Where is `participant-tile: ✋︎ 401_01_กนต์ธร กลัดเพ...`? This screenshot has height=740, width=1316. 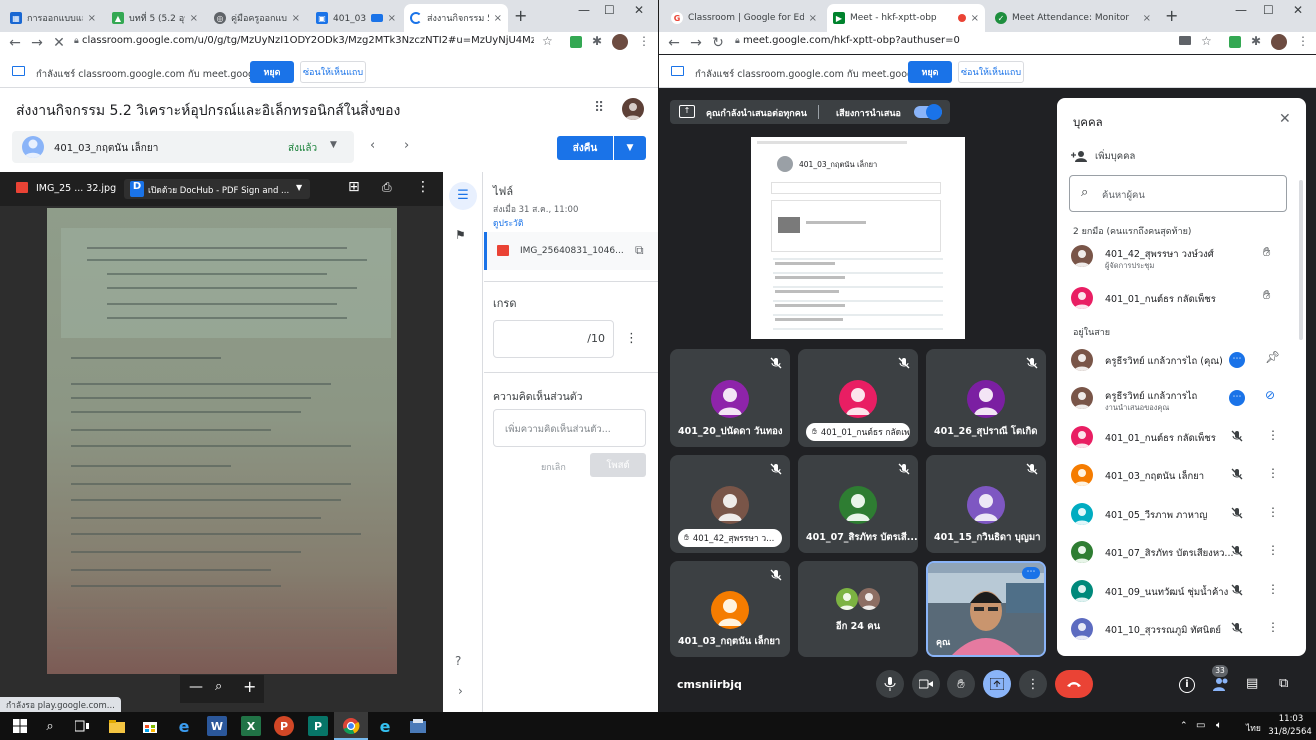 participant-tile: ✋︎ 401_01_กนต์ธร กลัดเพ... is located at coordinates (858, 398).